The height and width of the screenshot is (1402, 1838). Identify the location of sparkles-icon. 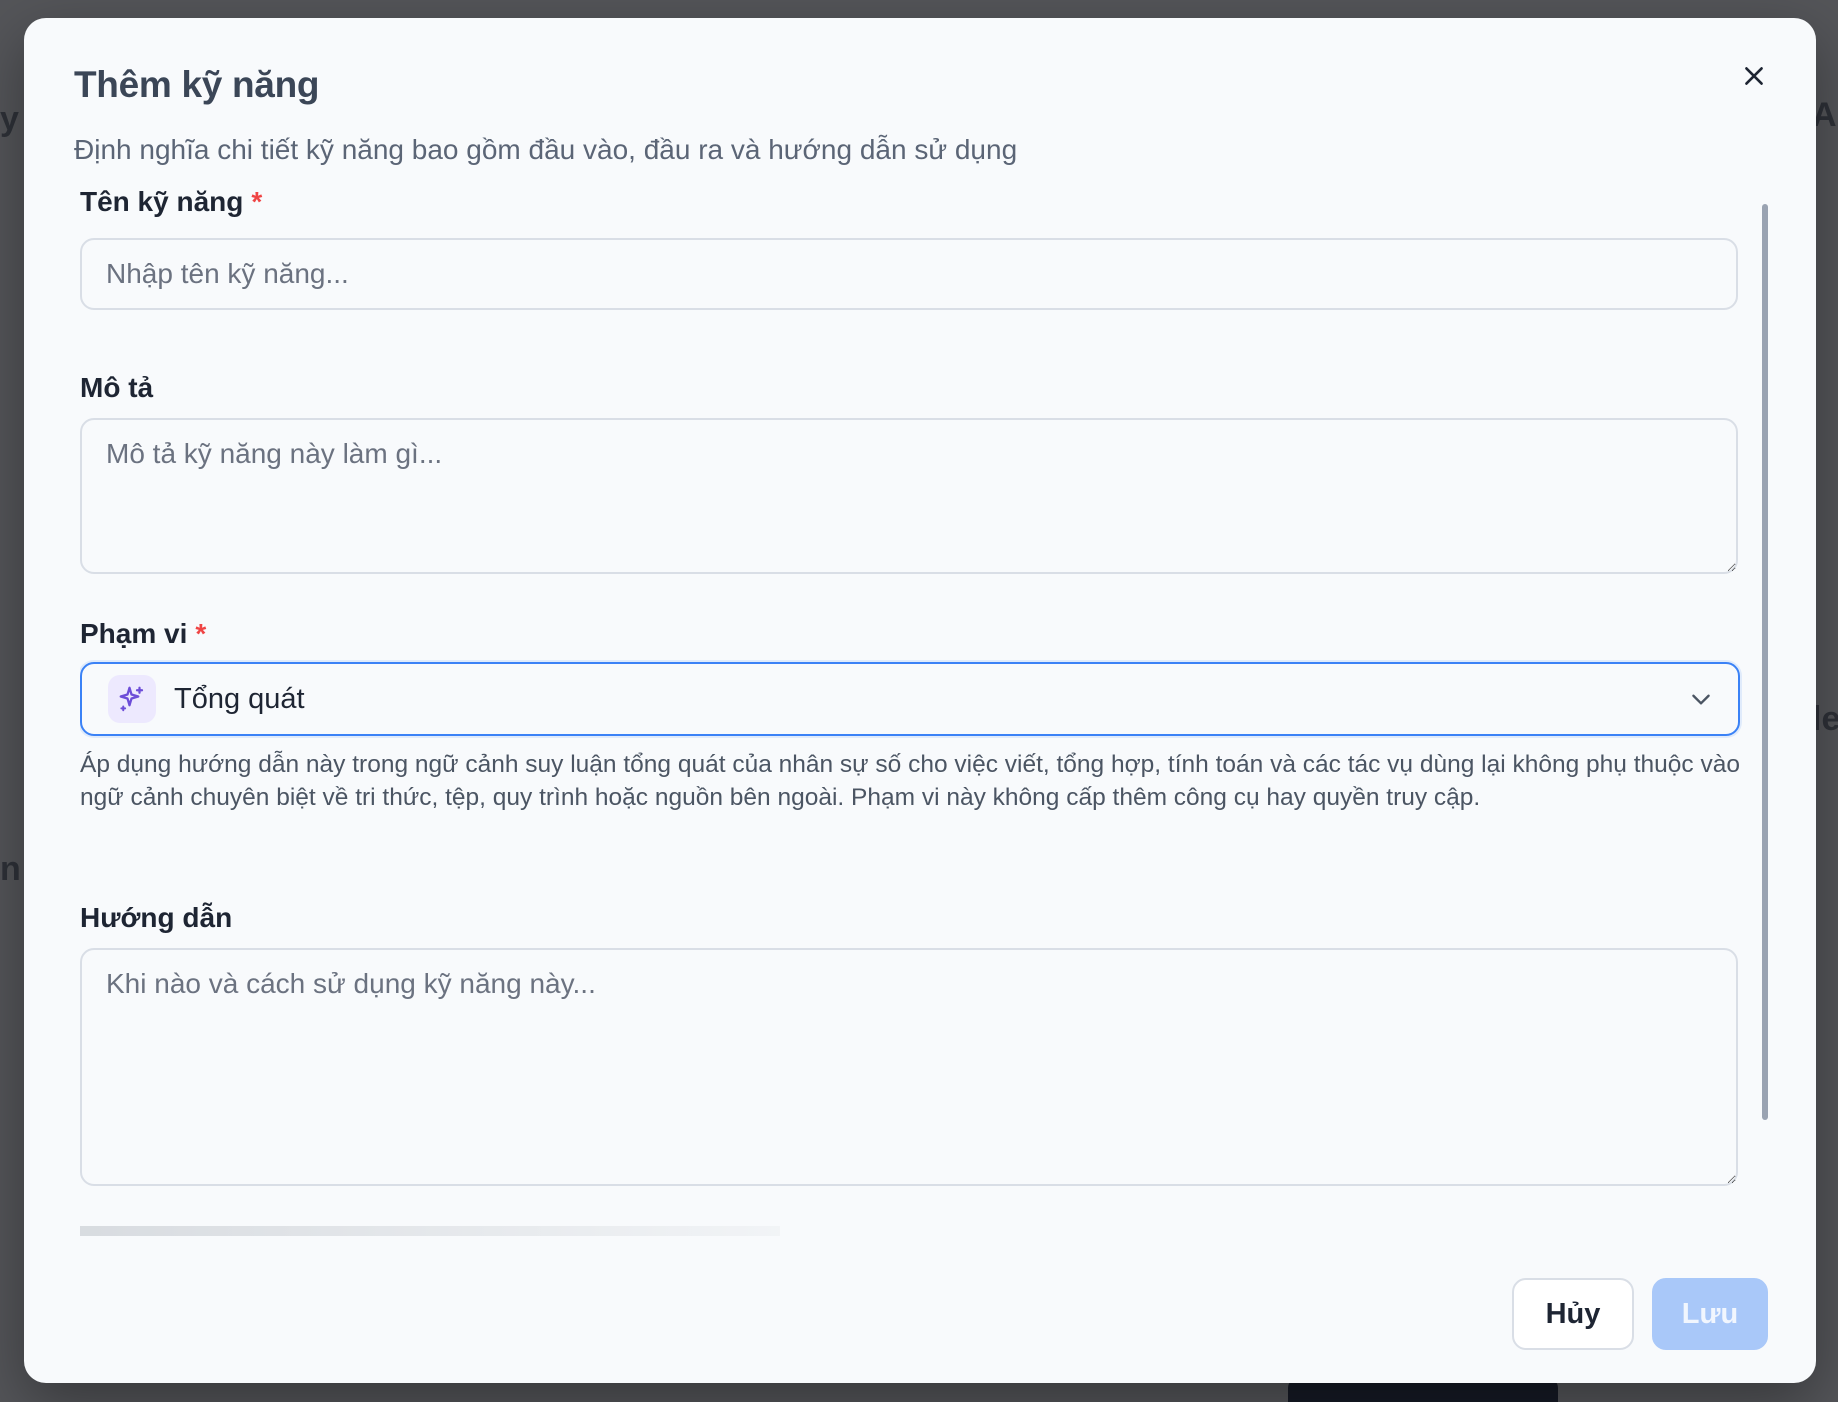
(131, 699).